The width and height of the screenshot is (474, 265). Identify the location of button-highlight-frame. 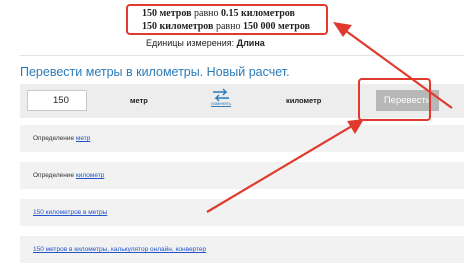
(394, 99).